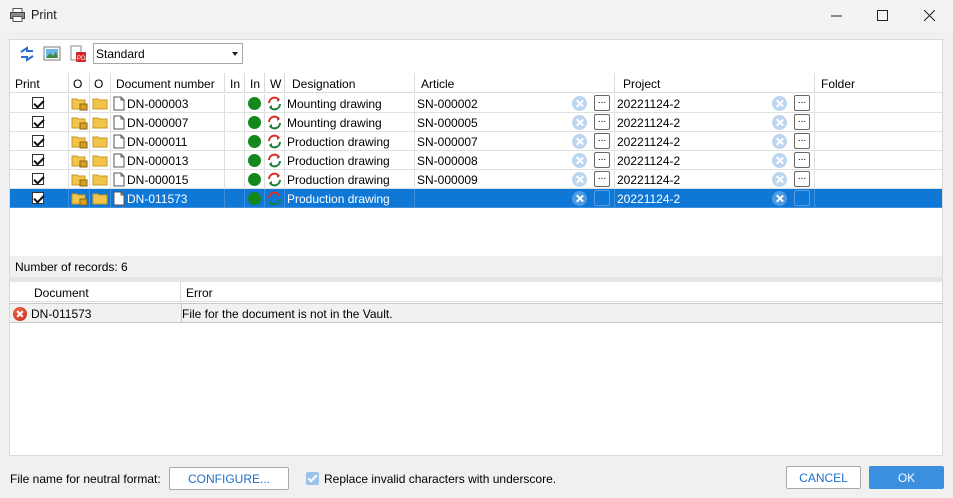 The width and height of the screenshot is (953, 498). Describe the element at coordinates (515, 83) in the screenshot. I see `column-header-article: Article` at that location.